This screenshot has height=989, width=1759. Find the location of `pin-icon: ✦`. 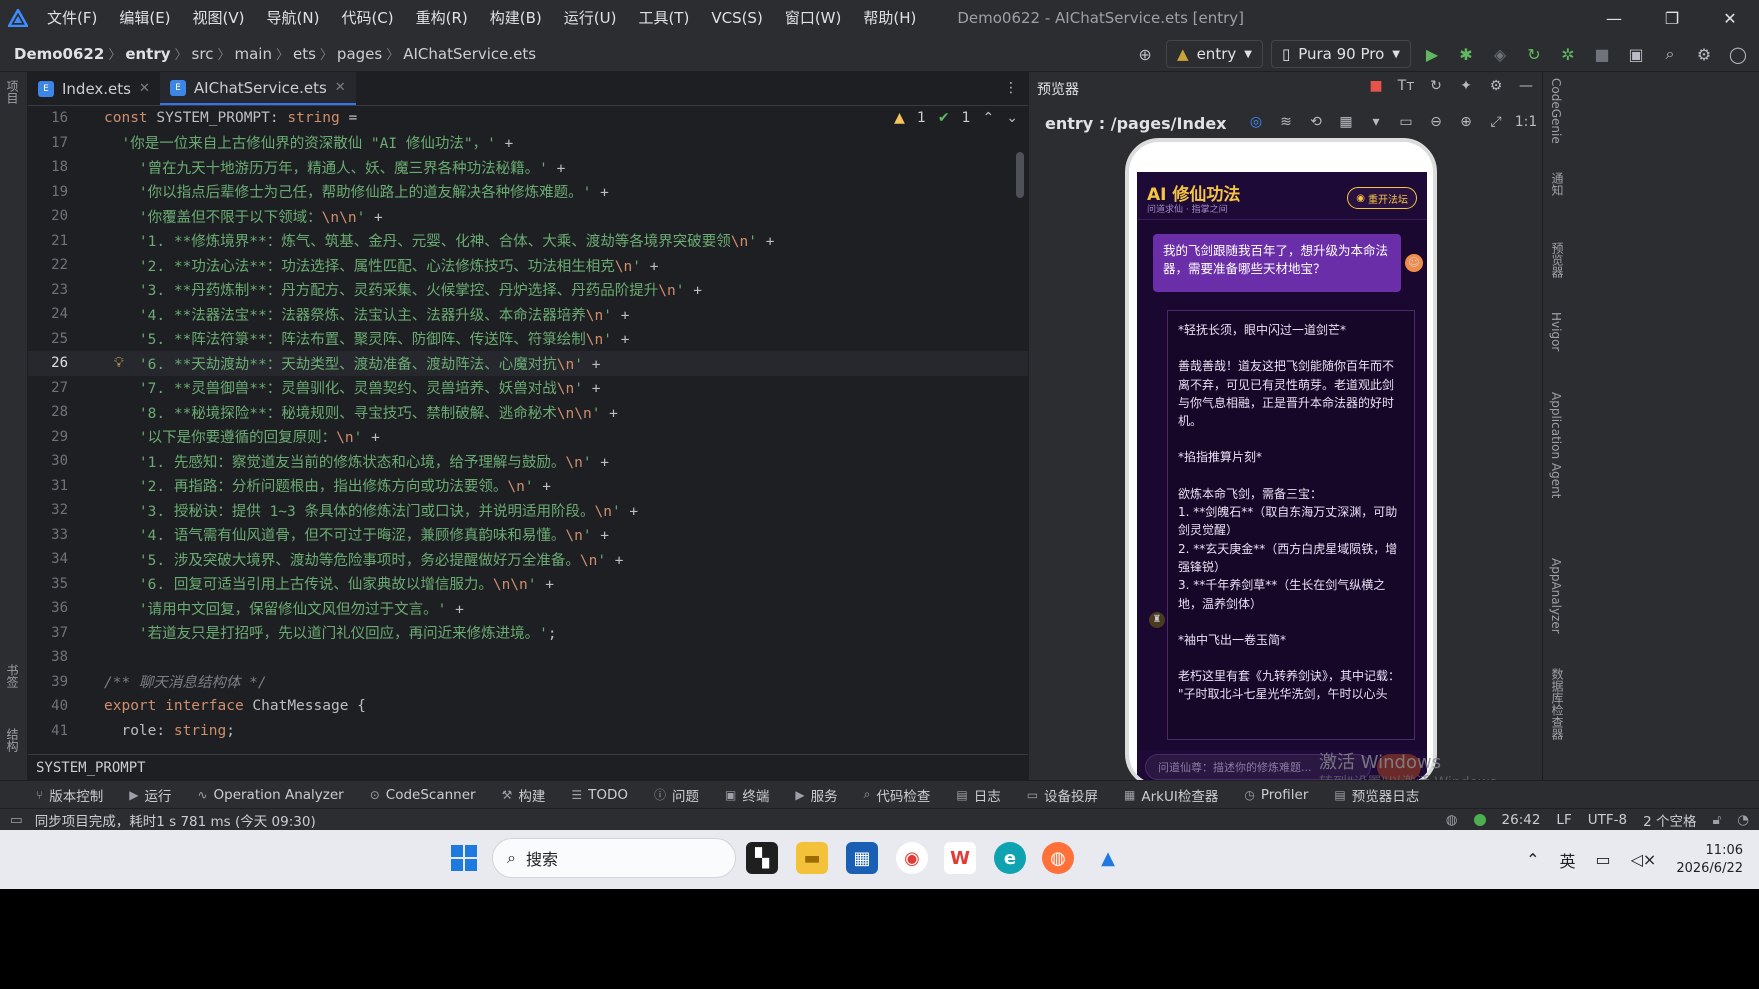

pin-icon: ✦ is located at coordinates (1466, 86).